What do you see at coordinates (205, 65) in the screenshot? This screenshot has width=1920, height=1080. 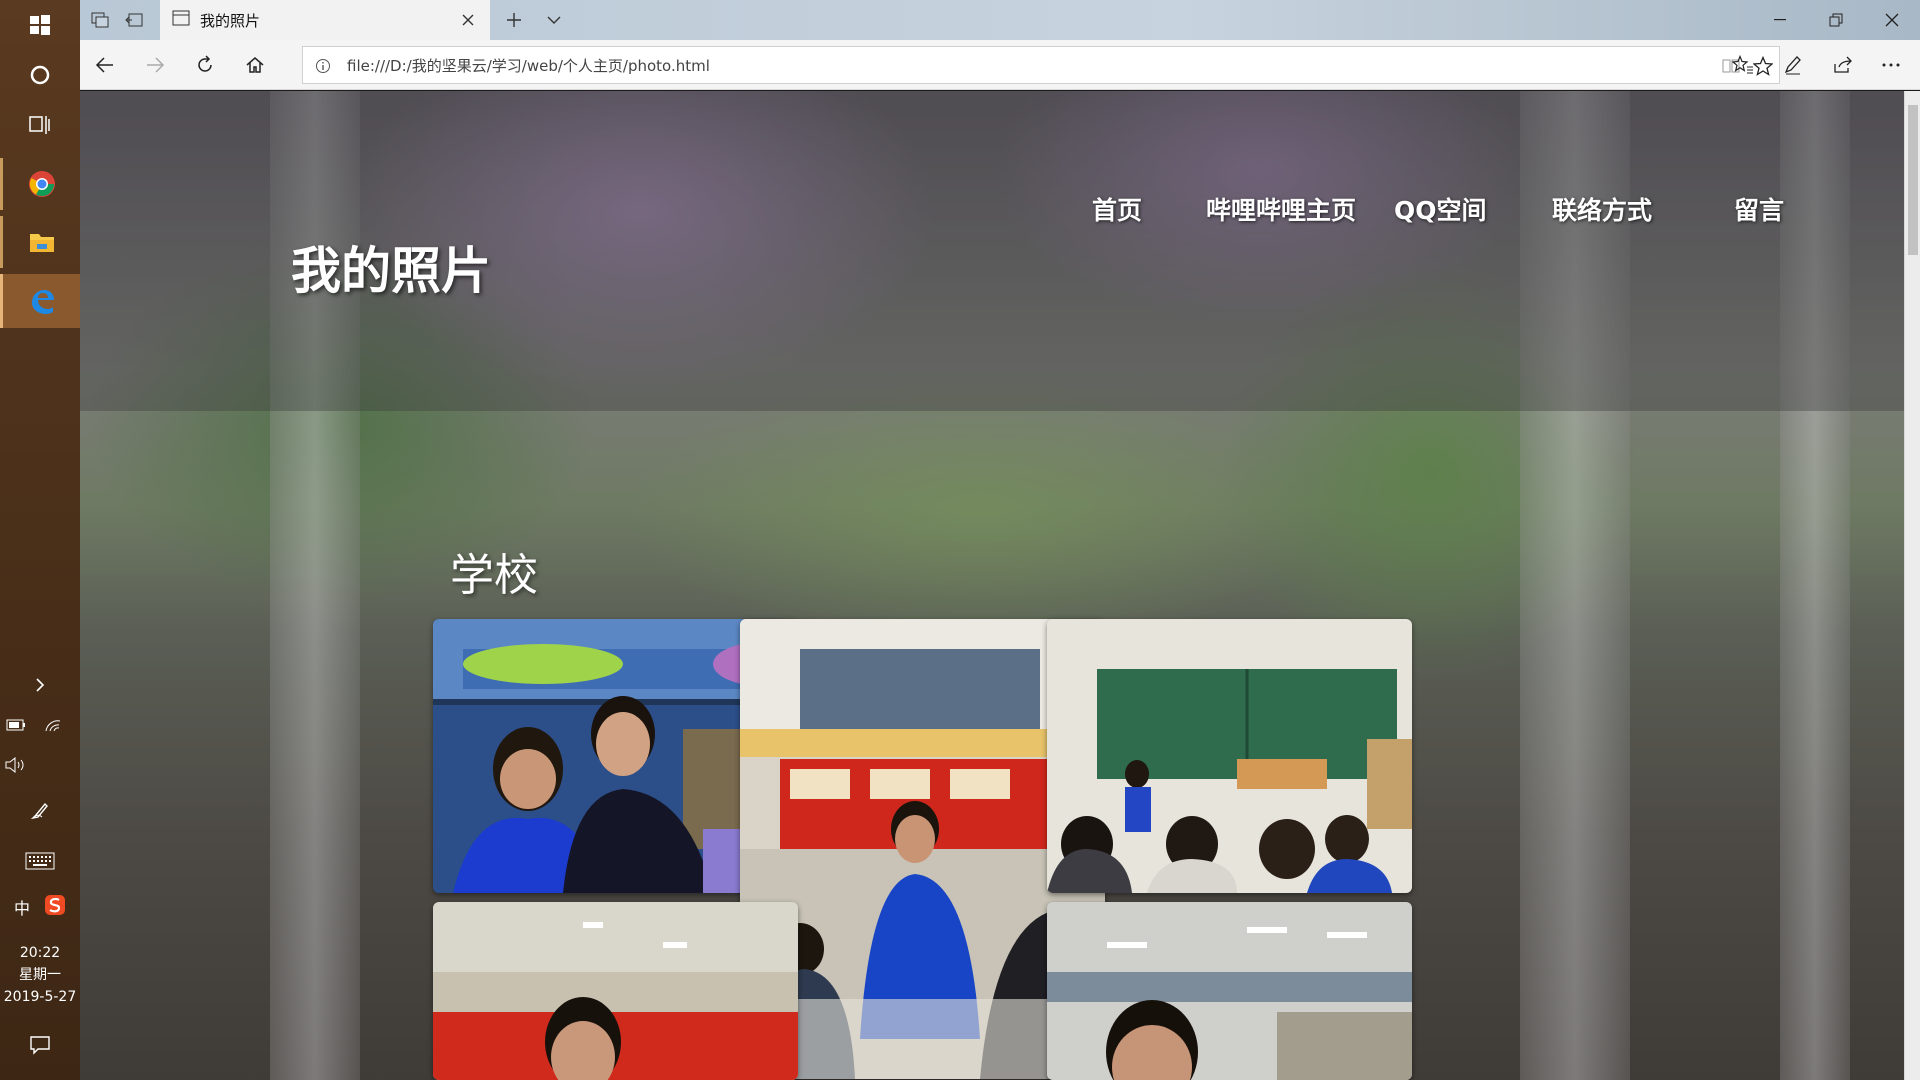 I see `refresh-icon` at bounding box center [205, 65].